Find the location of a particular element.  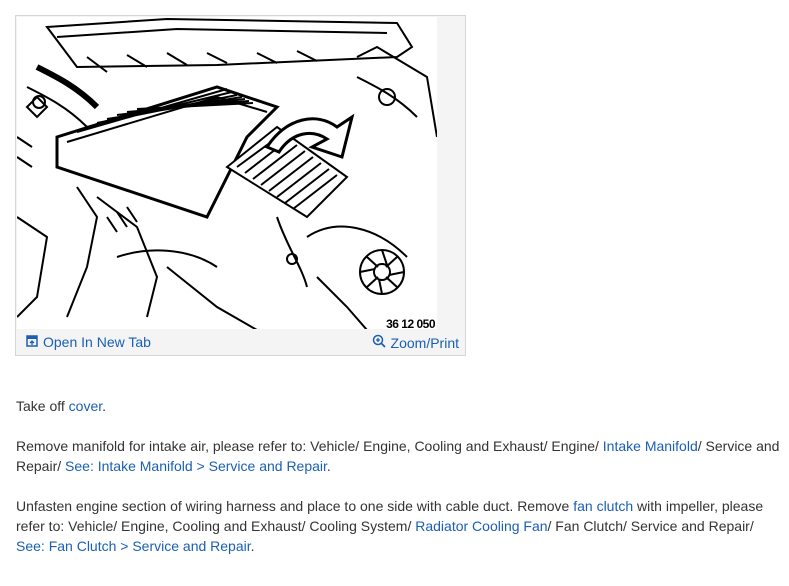

figure-action-bar: Open In New Tab Zoom/Print is located at coordinates (240, 342).